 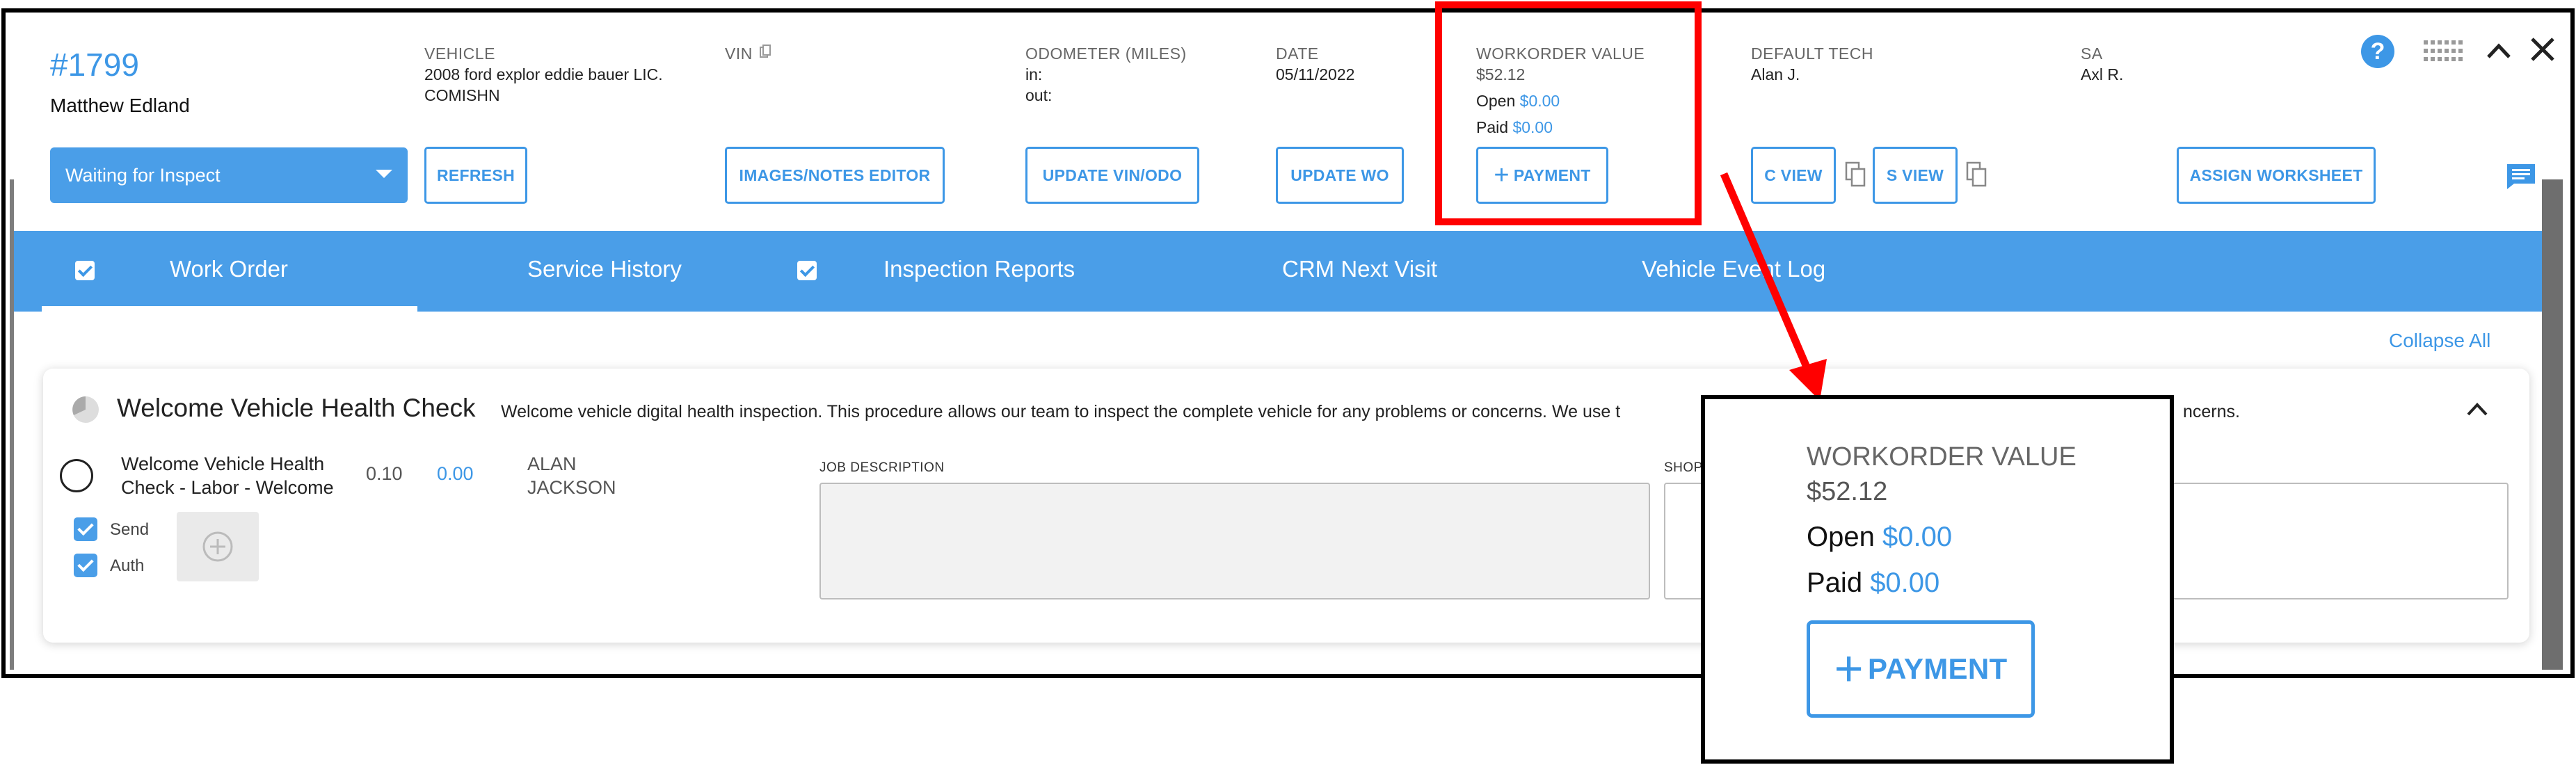 What do you see at coordinates (12, 424) in the screenshot?
I see `left-scrollbar` at bounding box center [12, 424].